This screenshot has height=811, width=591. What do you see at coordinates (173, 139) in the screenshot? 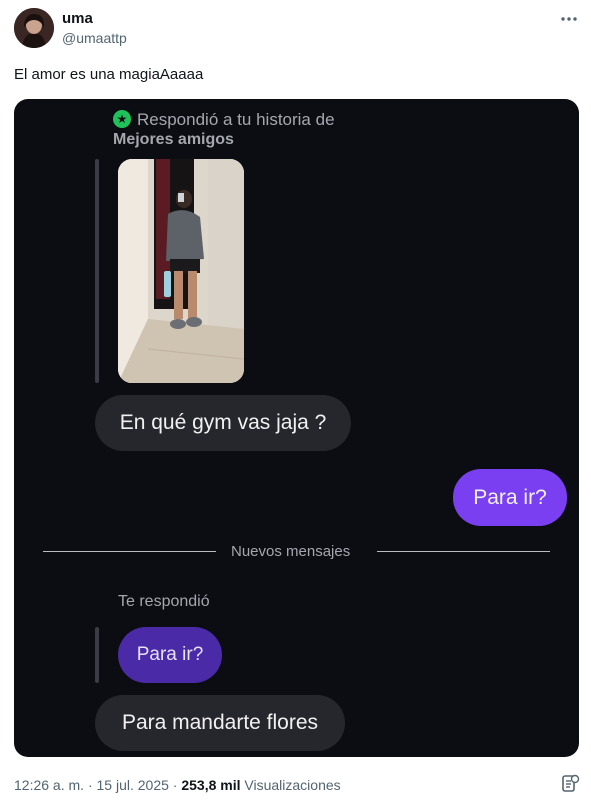
I see `story-audience-label: Mejores amigos` at bounding box center [173, 139].